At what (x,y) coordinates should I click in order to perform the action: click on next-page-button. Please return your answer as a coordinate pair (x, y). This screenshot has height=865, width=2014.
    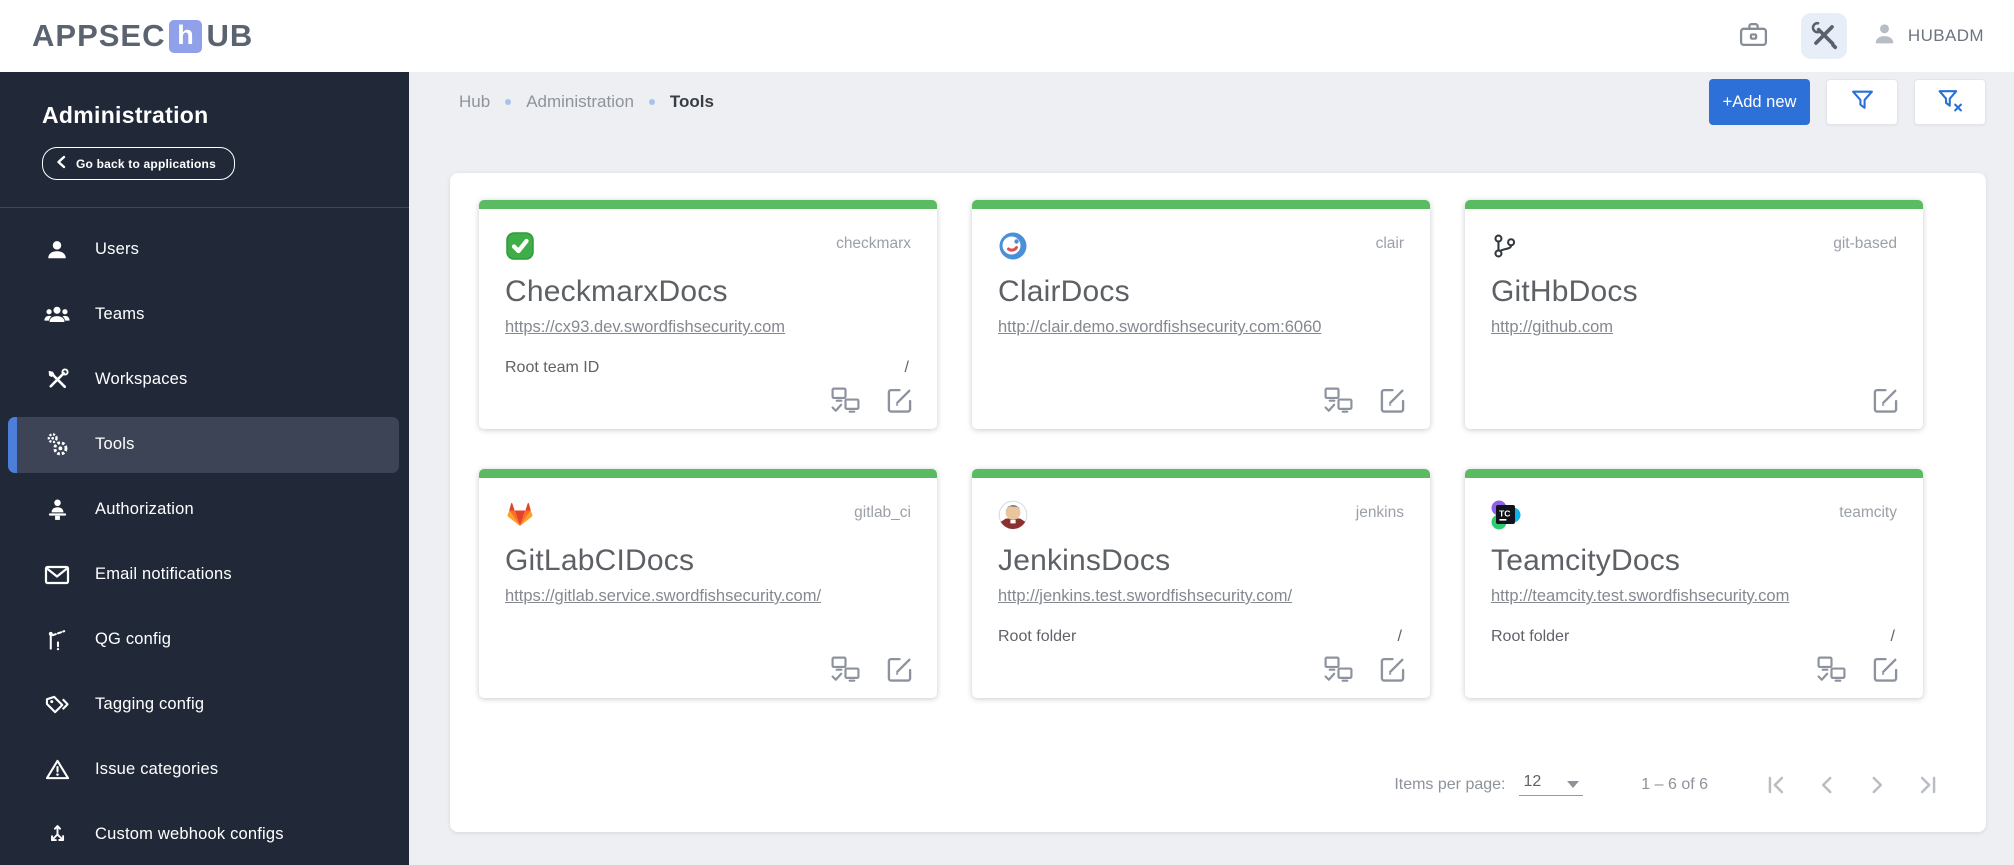
    Looking at the image, I should click on (1876, 784).